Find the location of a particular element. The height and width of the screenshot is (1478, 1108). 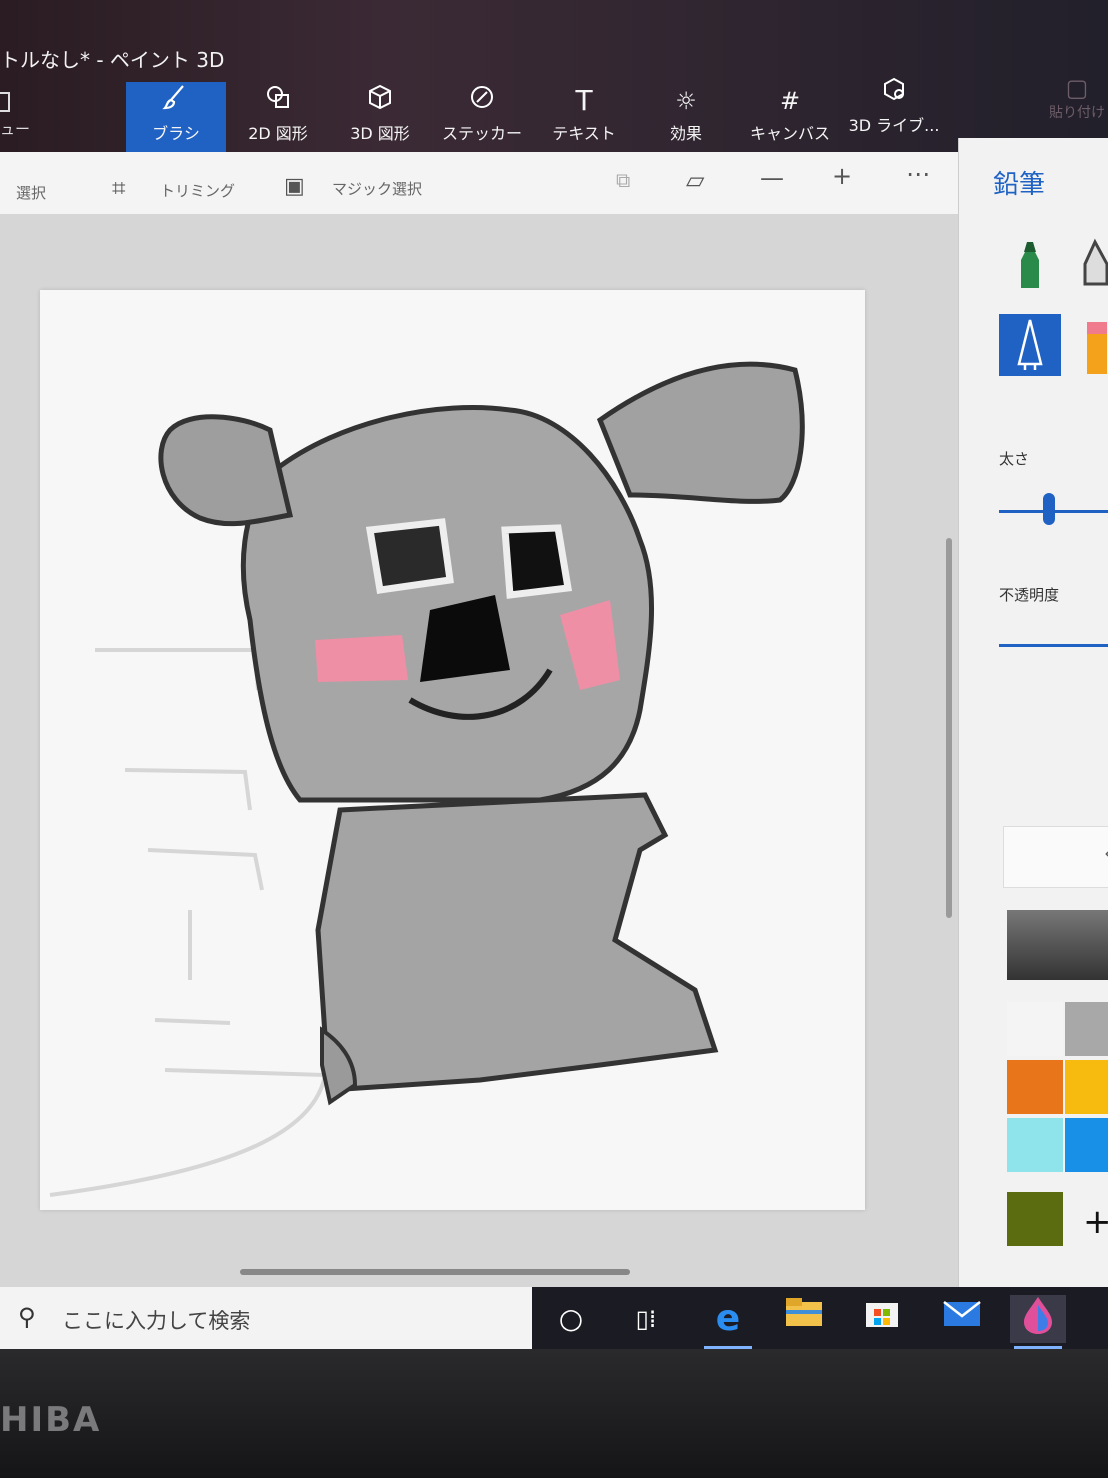

search-icon: ⚲ is located at coordinates (27, 1317).